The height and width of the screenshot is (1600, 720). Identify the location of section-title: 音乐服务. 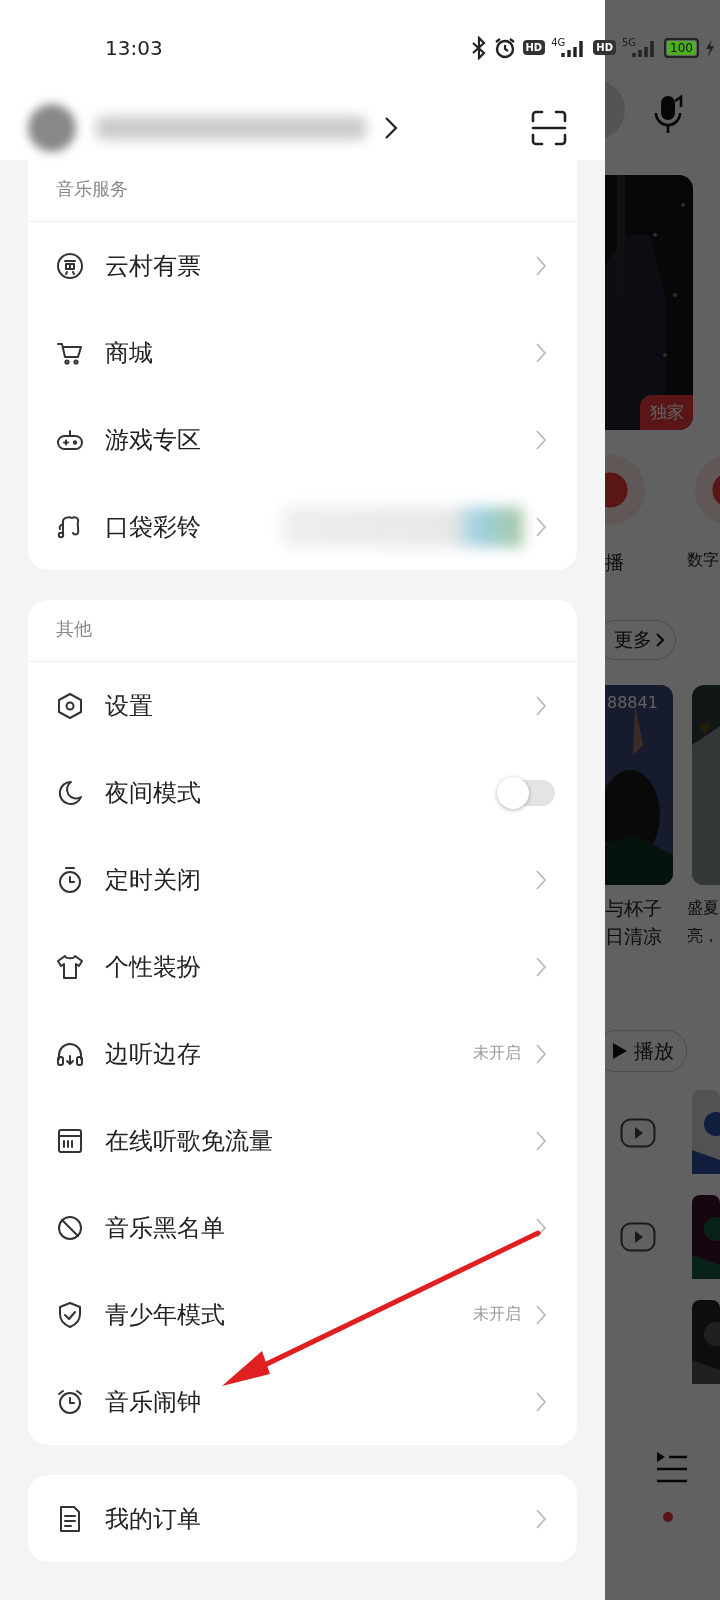
(302, 191).